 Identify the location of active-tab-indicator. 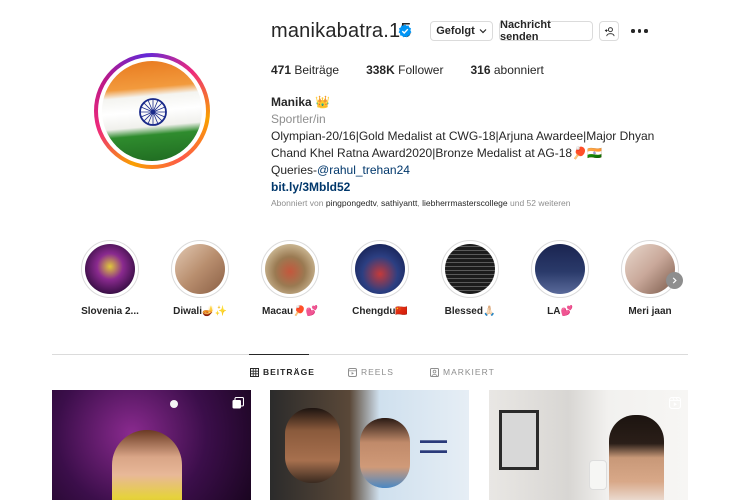
(279, 354).